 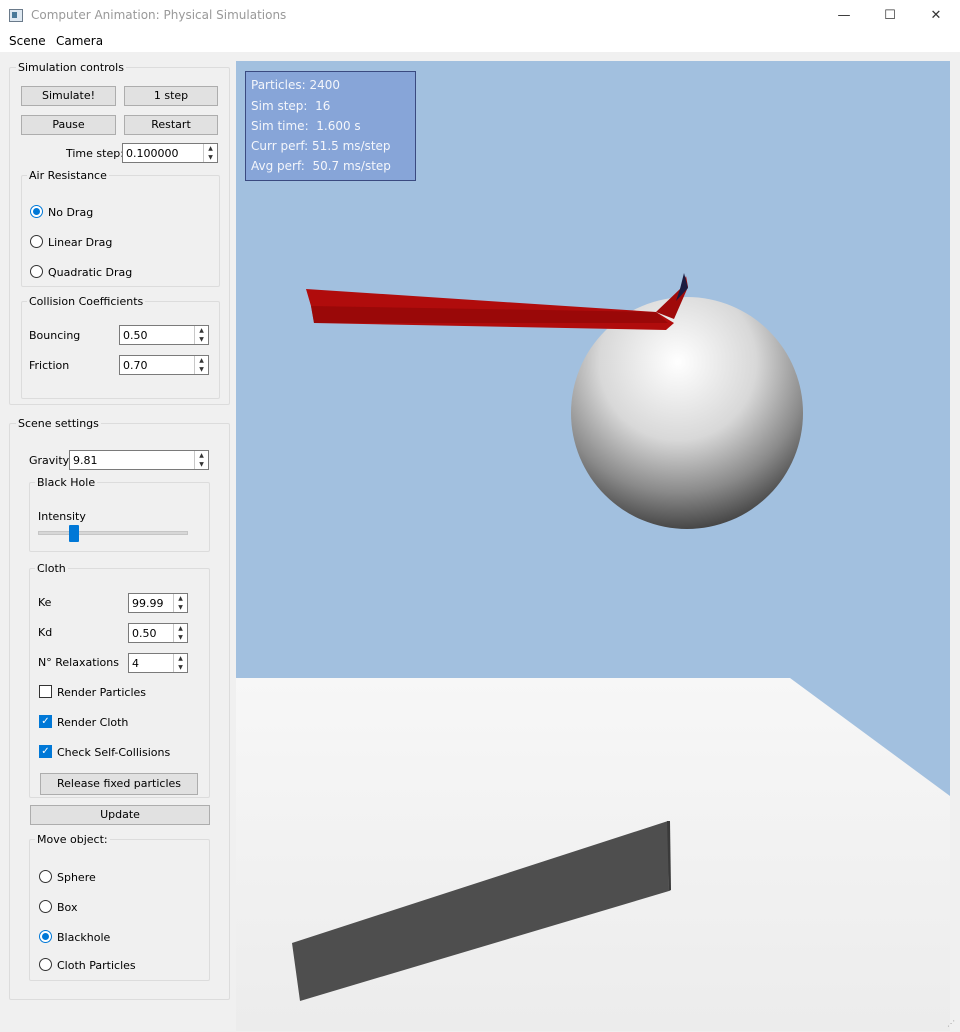 I want to click on relaxations-spinbox: 4 ▲ ▼, so click(x=158, y=663).